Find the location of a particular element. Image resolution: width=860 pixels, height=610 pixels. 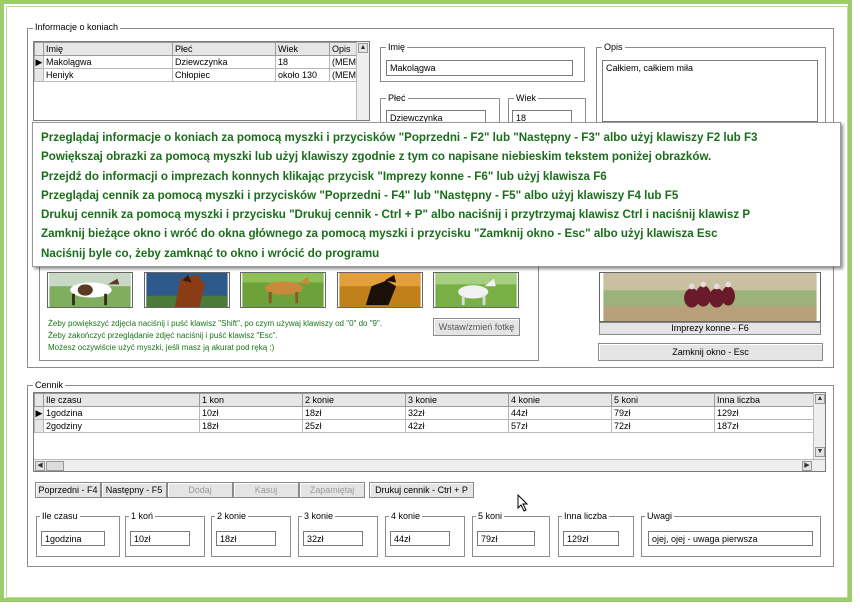

add-button: Dodaj is located at coordinates (200, 490).